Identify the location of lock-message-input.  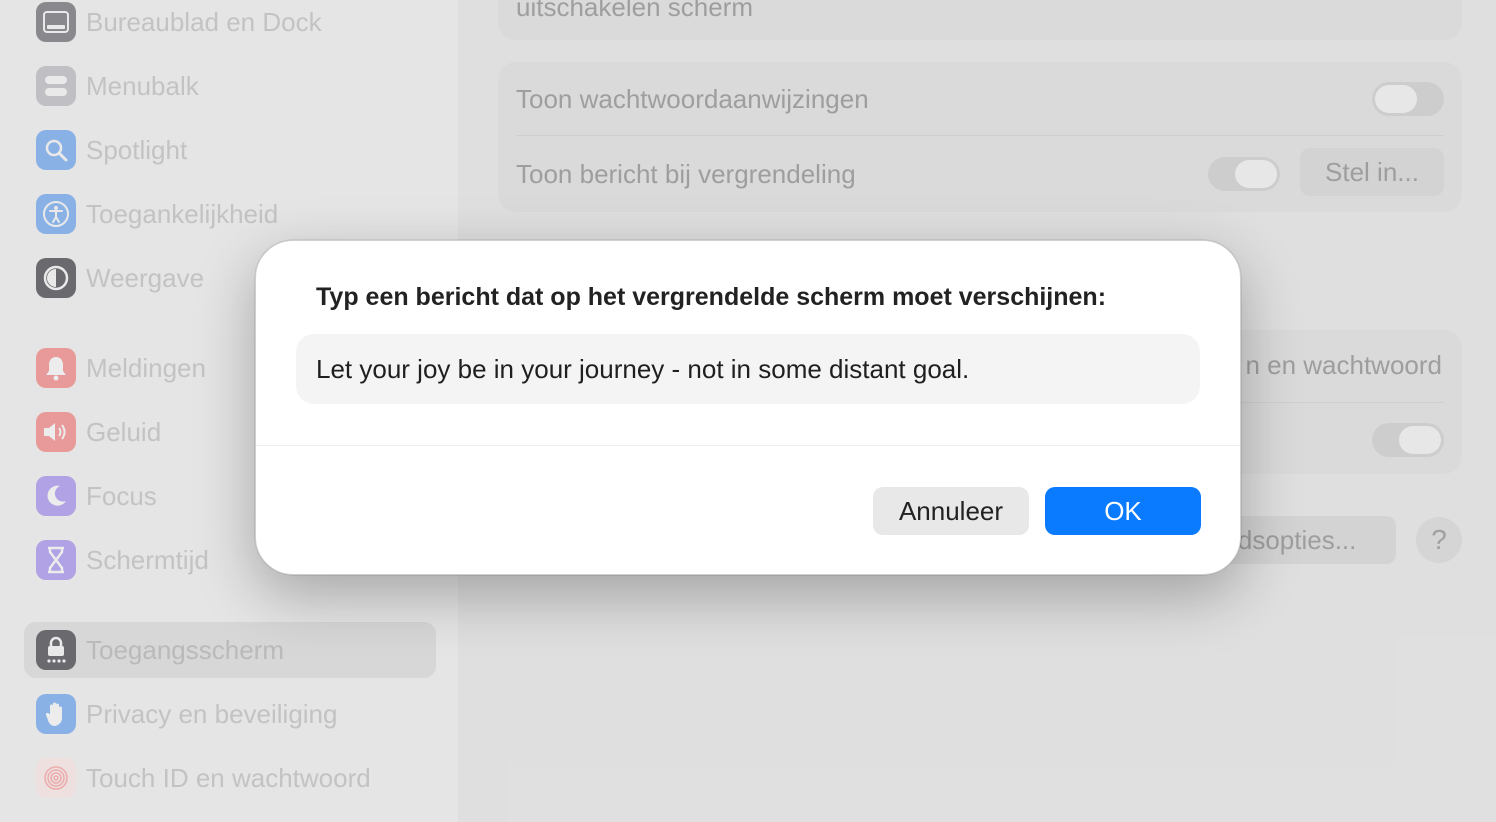
(748, 369).